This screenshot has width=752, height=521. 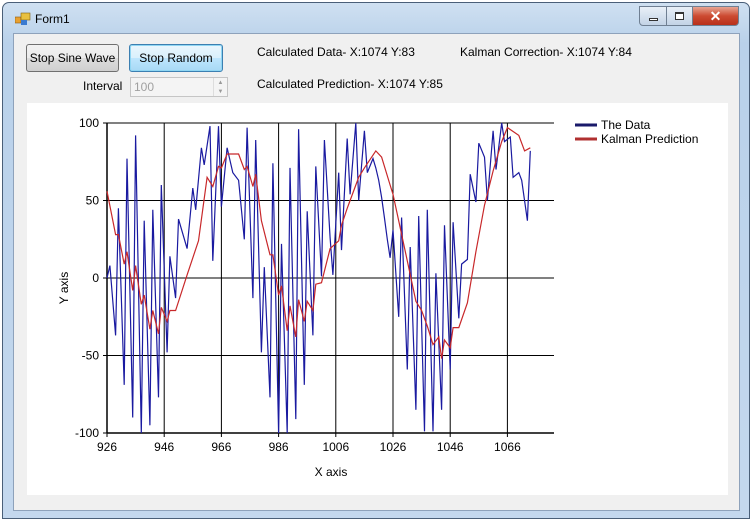 What do you see at coordinates (546, 52) in the screenshot?
I see `kalman-correction-label: Kalman Correction- X:1074 Y:84` at bounding box center [546, 52].